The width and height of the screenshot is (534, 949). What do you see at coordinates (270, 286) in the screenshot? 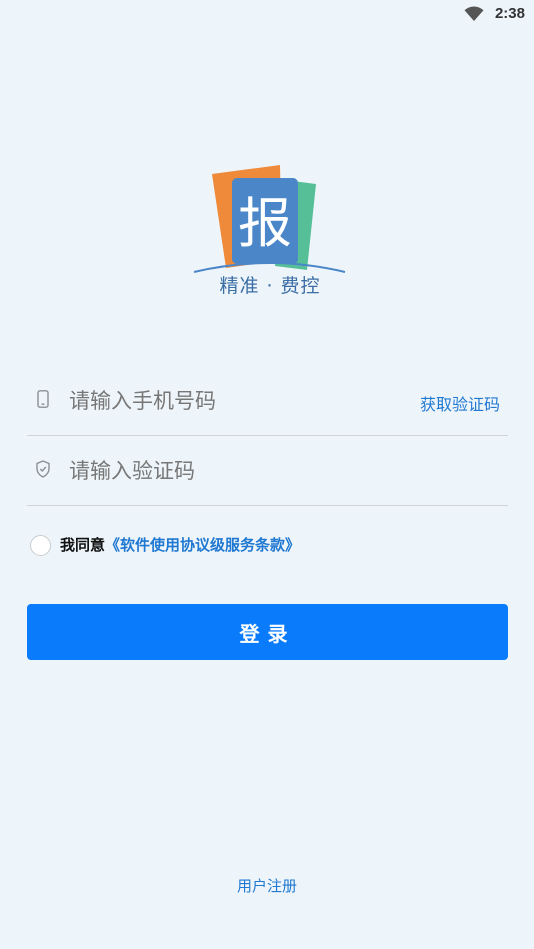
I see `logo-slogan: 精准 · 费控` at bounding box center [270, 286].